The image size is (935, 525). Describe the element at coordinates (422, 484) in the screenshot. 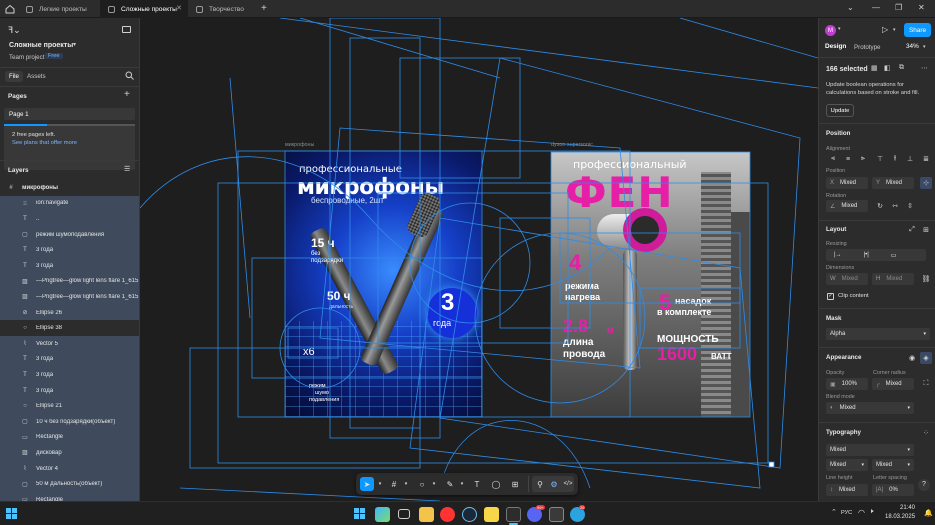

I see `shape-tool: ○` at that location.